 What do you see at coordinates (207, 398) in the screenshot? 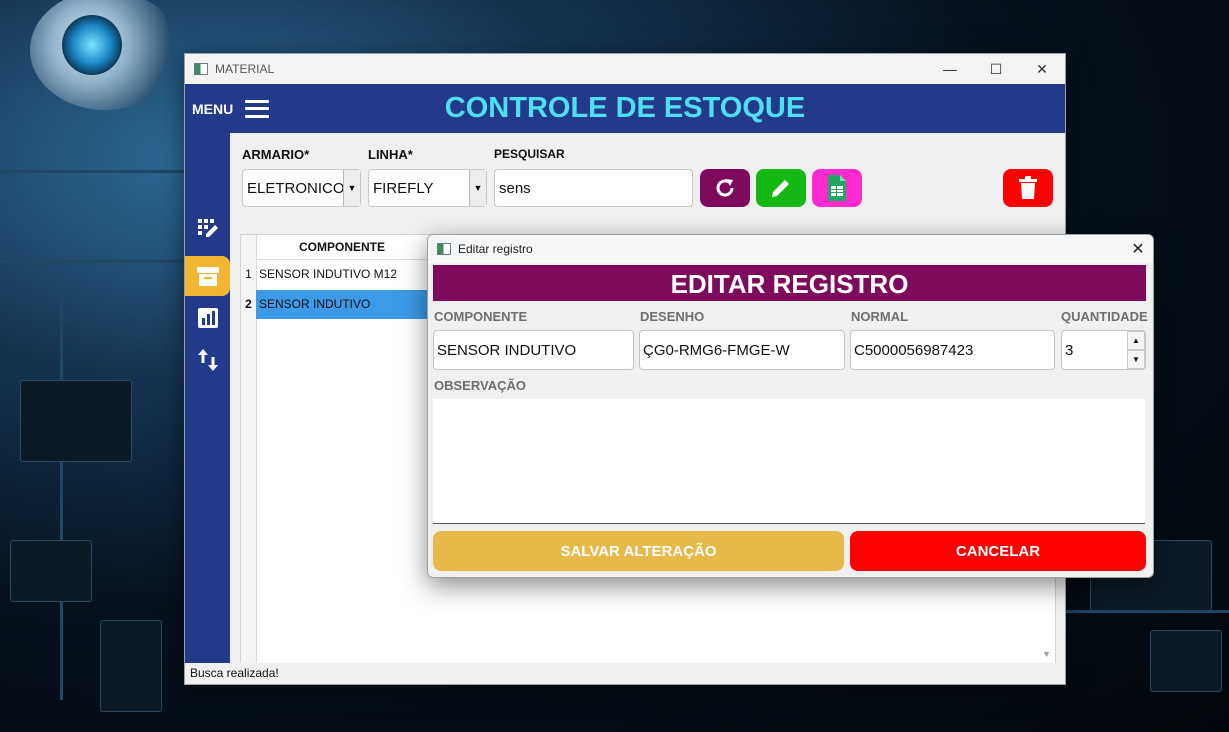
I see `sidebar` at bounding box center [207, 398].